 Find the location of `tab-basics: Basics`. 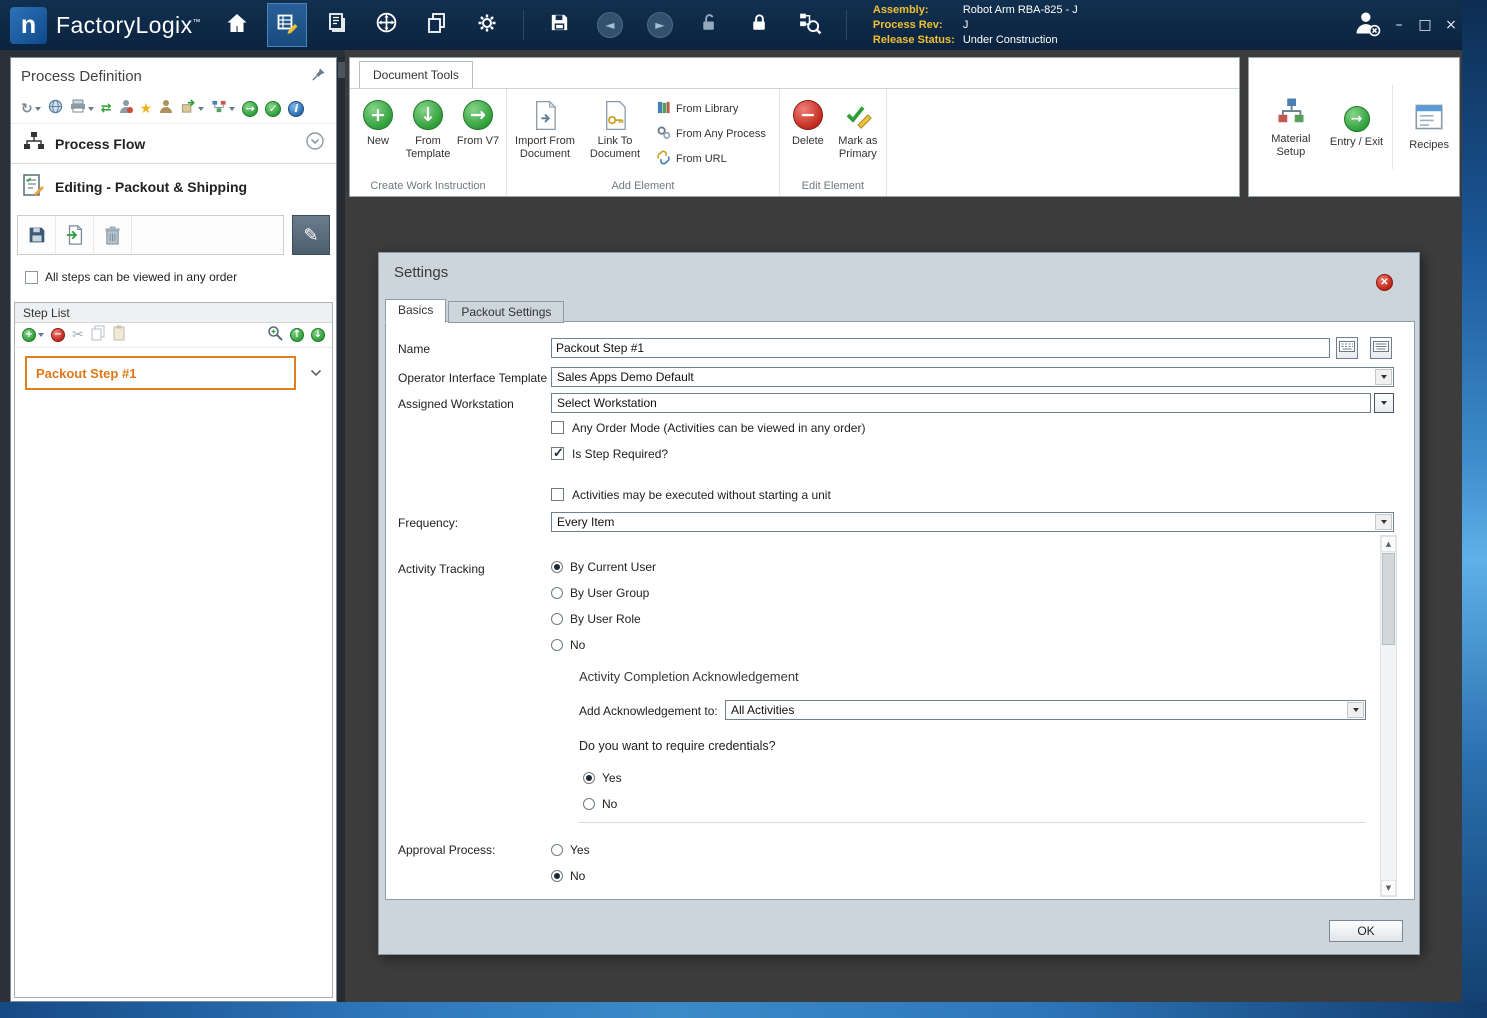

tab-basics: Basics is located at coordinates (416, 311).